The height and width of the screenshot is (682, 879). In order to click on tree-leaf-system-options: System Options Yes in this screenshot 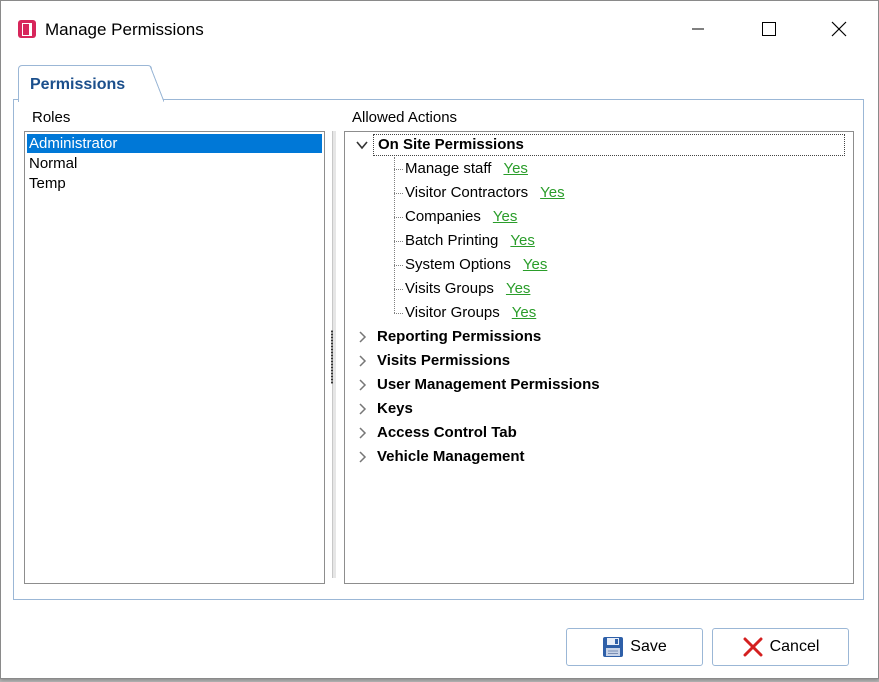, I will do `click(476, 265)`.